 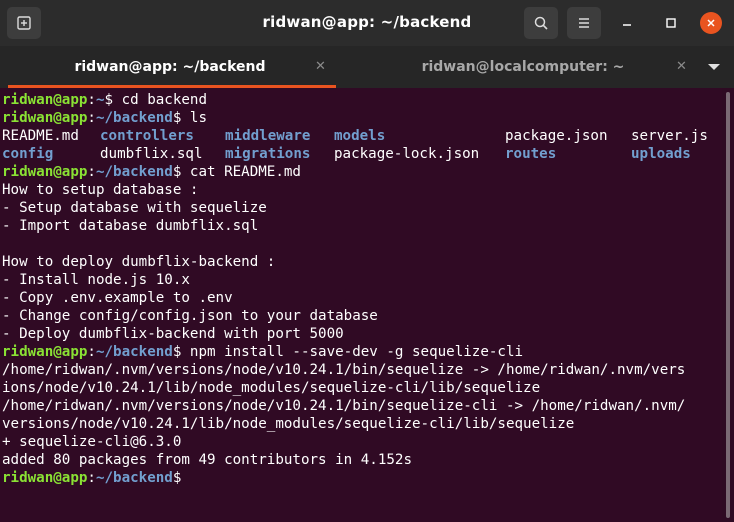 I want to click on ls-entry: package-lock.json, so click(x=407, y=154).